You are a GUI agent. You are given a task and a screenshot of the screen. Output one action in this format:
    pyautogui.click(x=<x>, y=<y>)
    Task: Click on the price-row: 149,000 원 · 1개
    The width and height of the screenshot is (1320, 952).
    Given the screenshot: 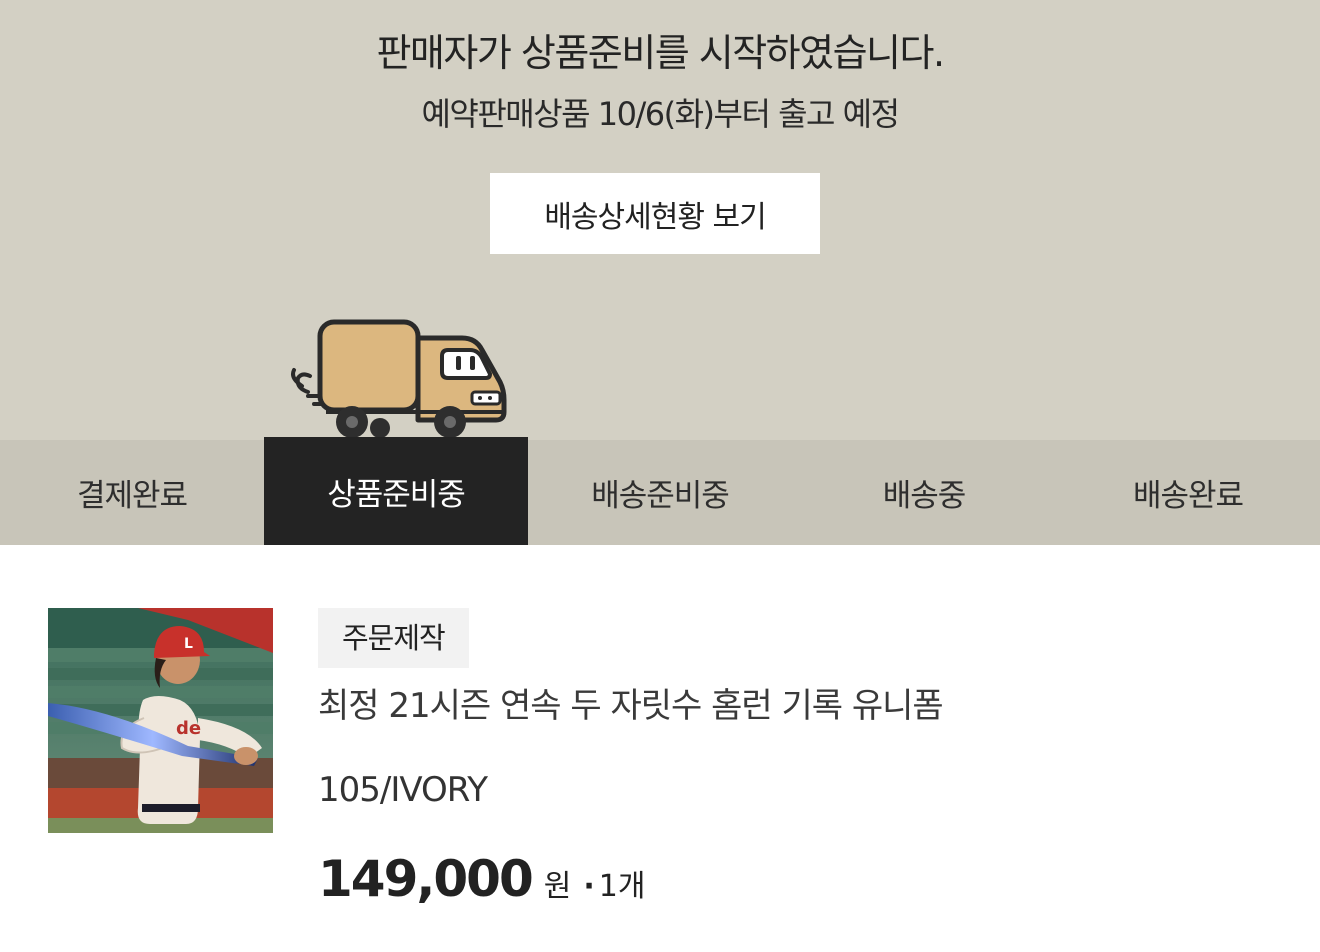 What is the action you would take?
    pyautogui.click(x=481, y=879)
    